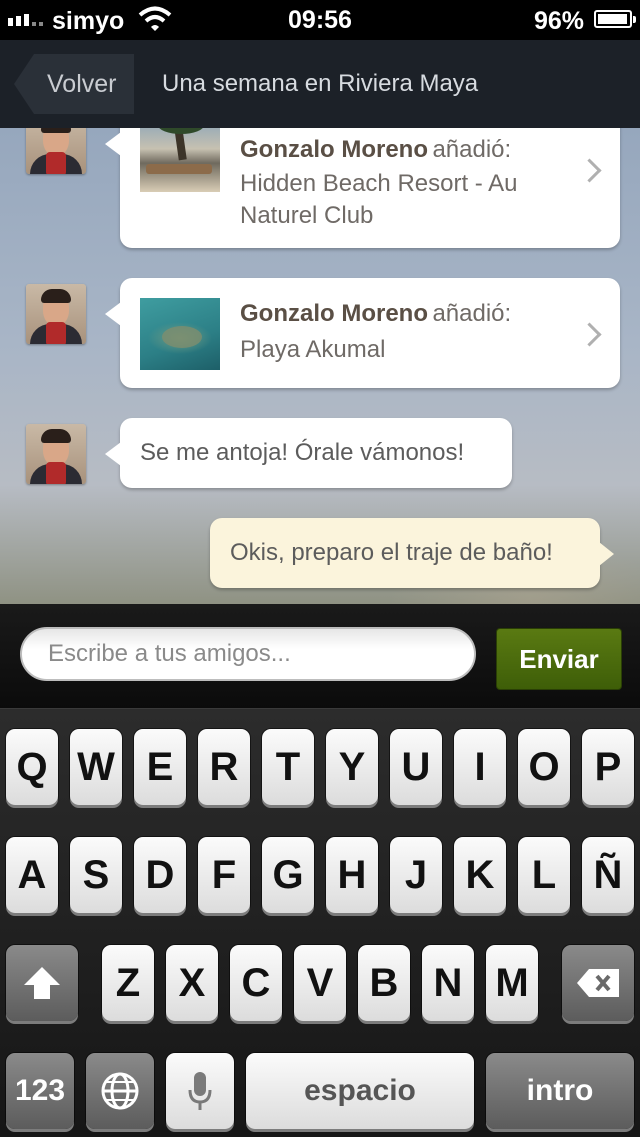 The image size is (640, 1137). What do you see at coordinates (391, 552) in the screenshot?
I see `message-text: Okis, preparo el traje de baño!` at bounding box center [391, 552].